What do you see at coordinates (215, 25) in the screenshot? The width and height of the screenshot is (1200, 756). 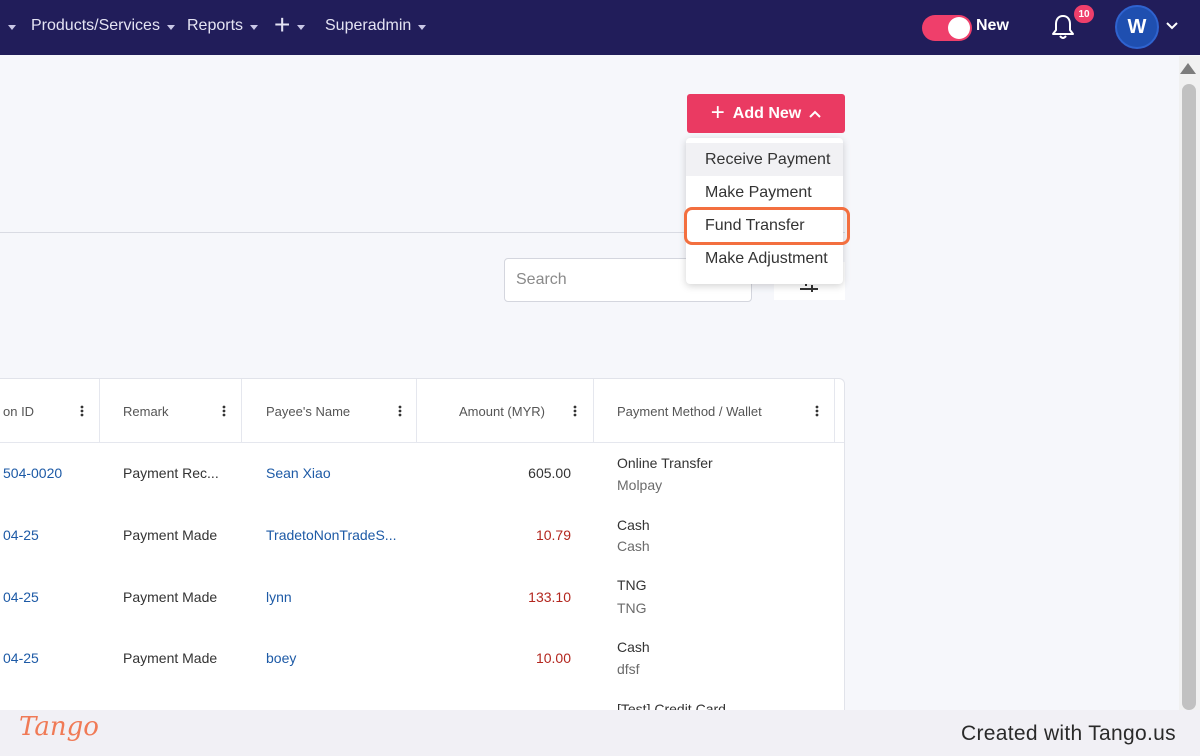 I see `nav-label: Reports` at bounding box center [215, 25].